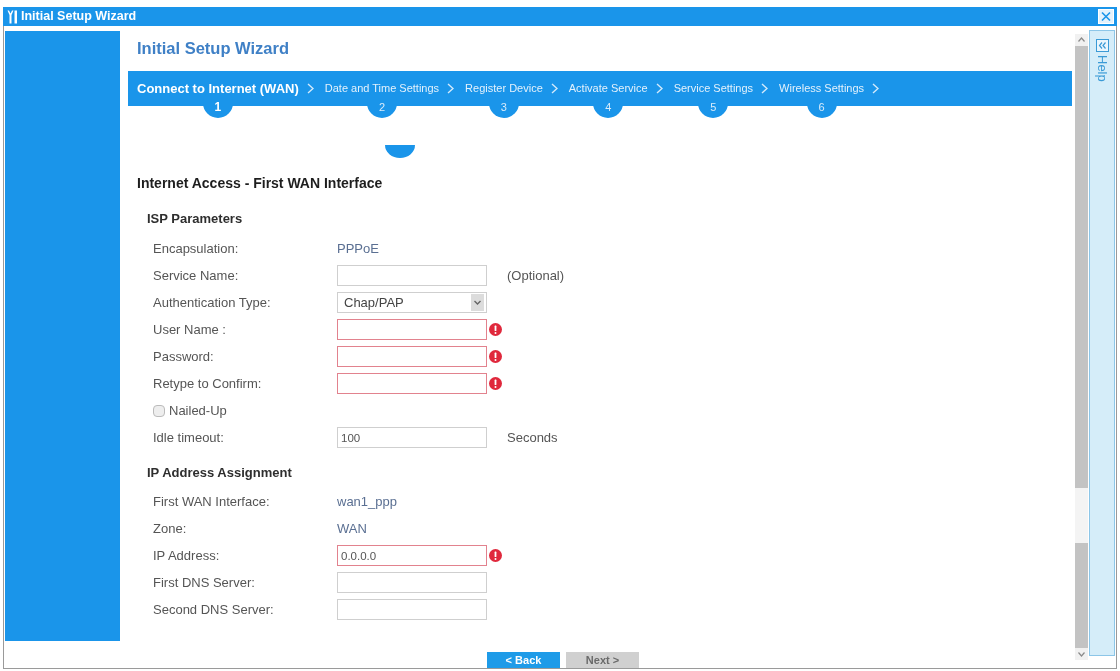 The height and width of the screenshot is (671, 1120). What do you see at coordinates (1081, 654) in the screenshot?
I see `down-caret-icon` at bounding box center [1081, 654].